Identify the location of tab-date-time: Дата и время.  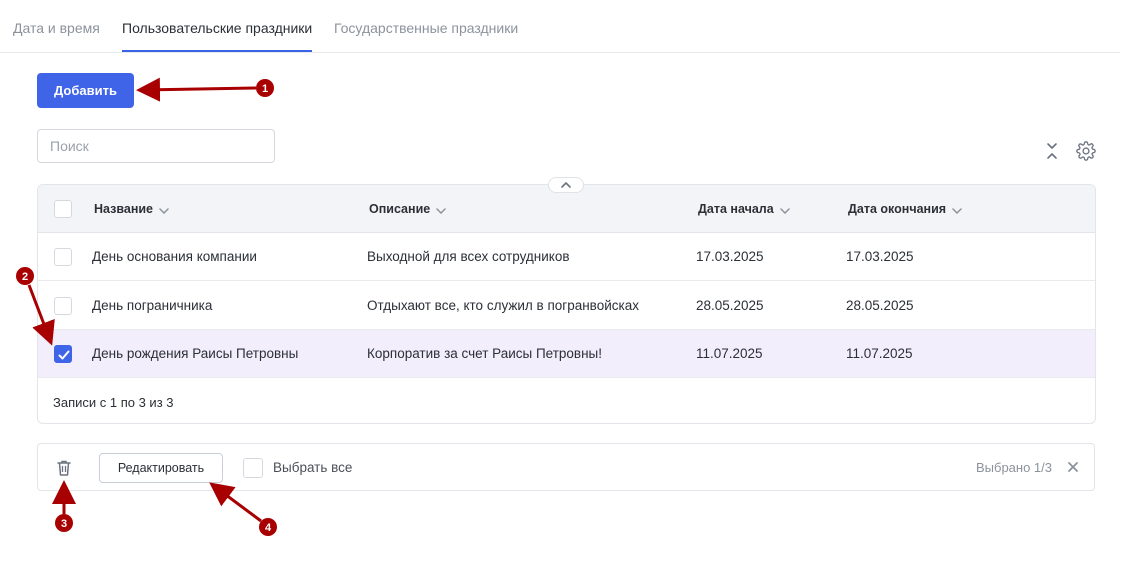
(56, 28).